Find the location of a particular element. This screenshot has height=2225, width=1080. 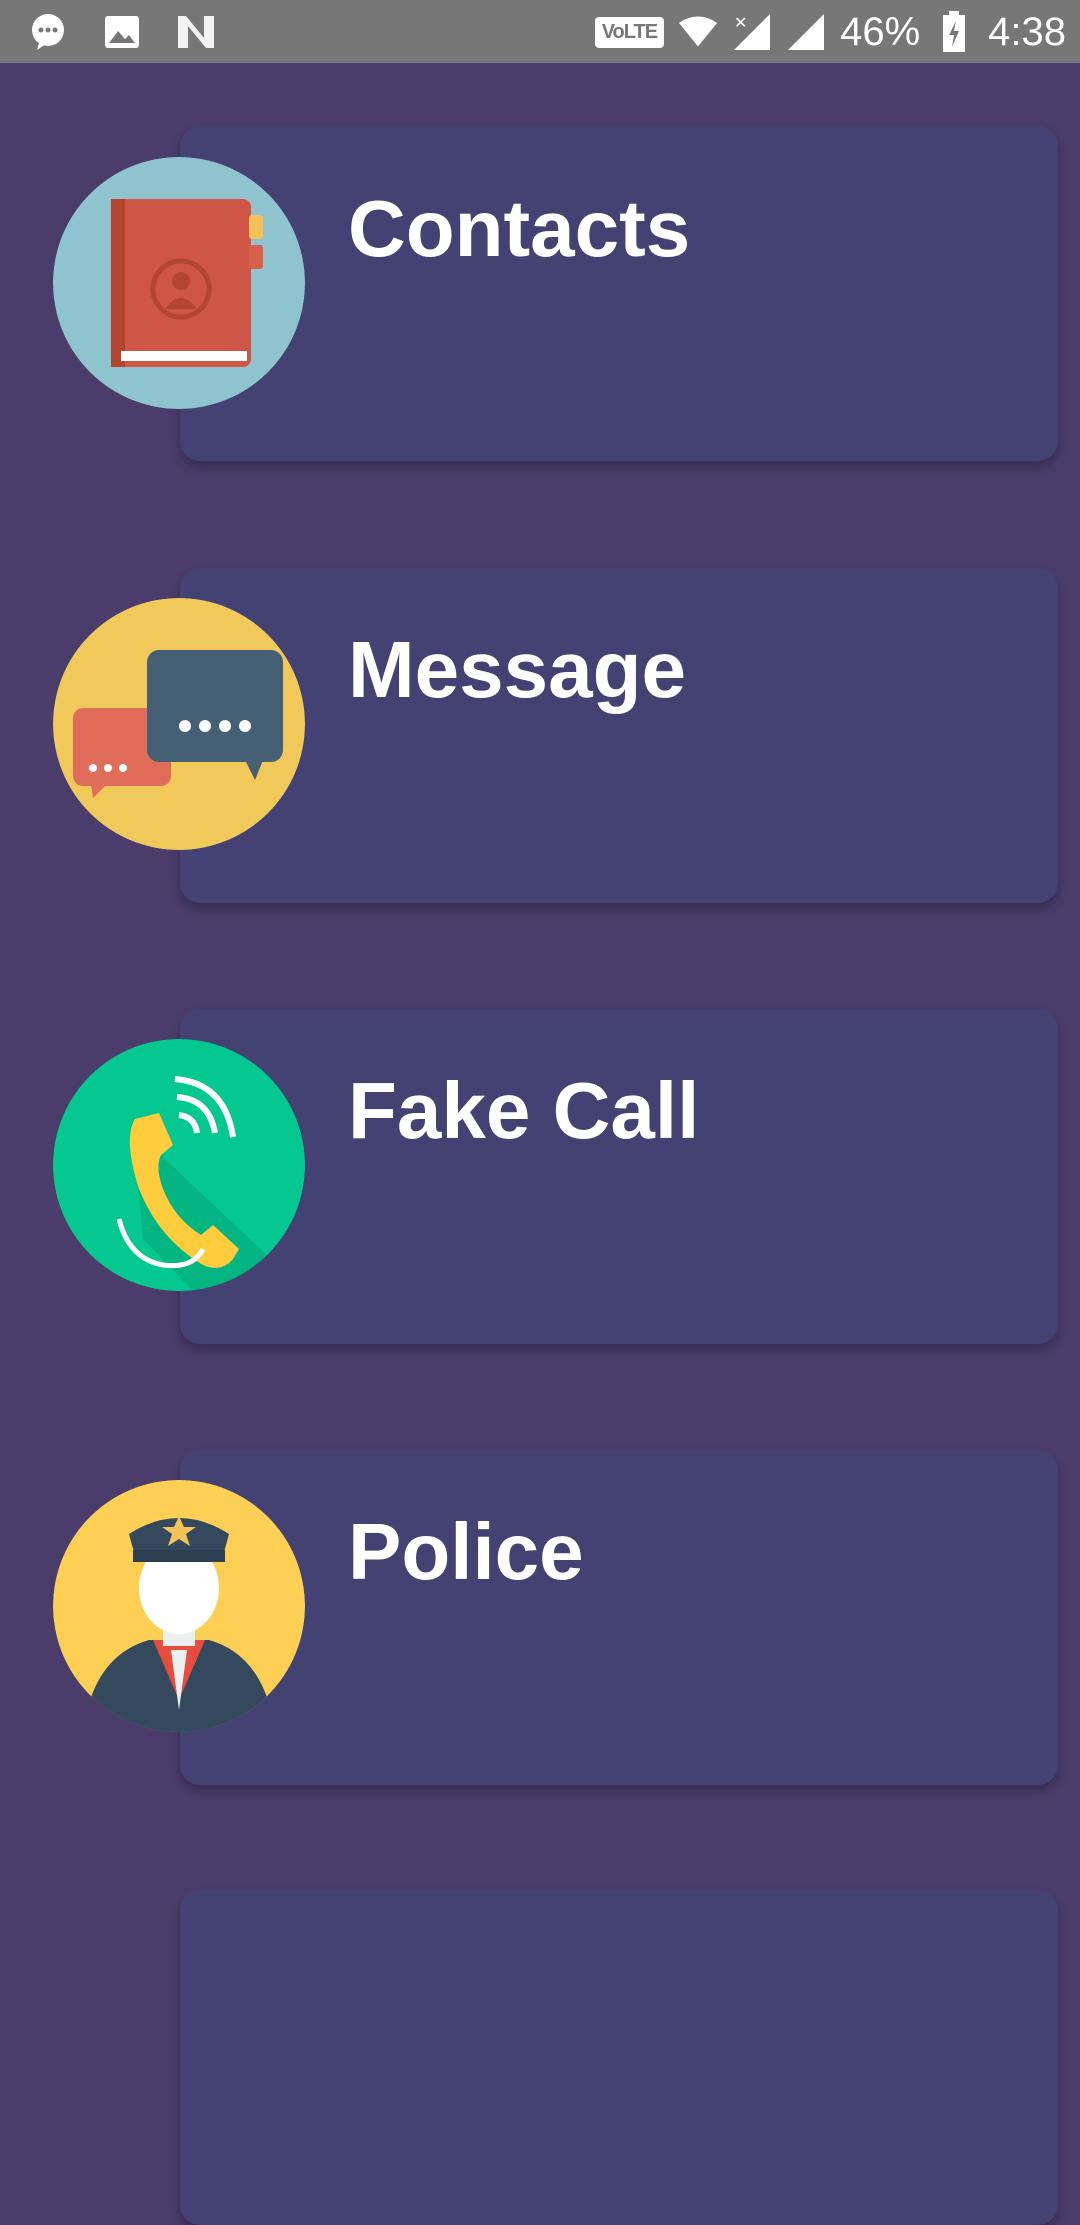

volte-badge: VoLTE is located at coordinates (629, 32).